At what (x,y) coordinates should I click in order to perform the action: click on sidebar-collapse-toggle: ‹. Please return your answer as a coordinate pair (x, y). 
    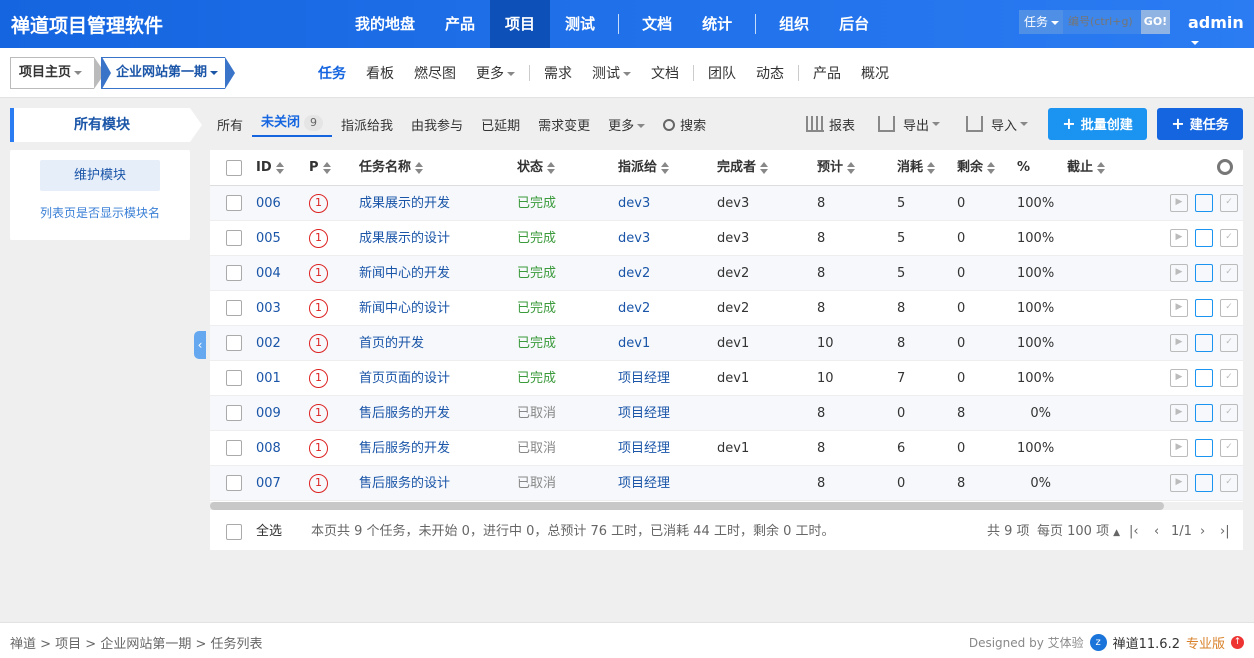
    Looking at the image, I should click on (200, 345).